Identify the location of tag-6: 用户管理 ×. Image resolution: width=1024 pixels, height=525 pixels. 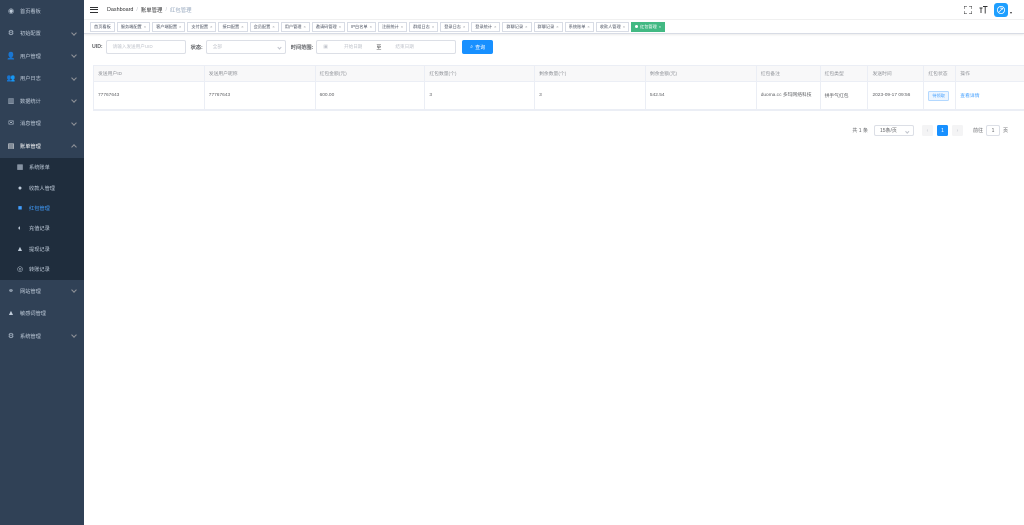
(295, 26).